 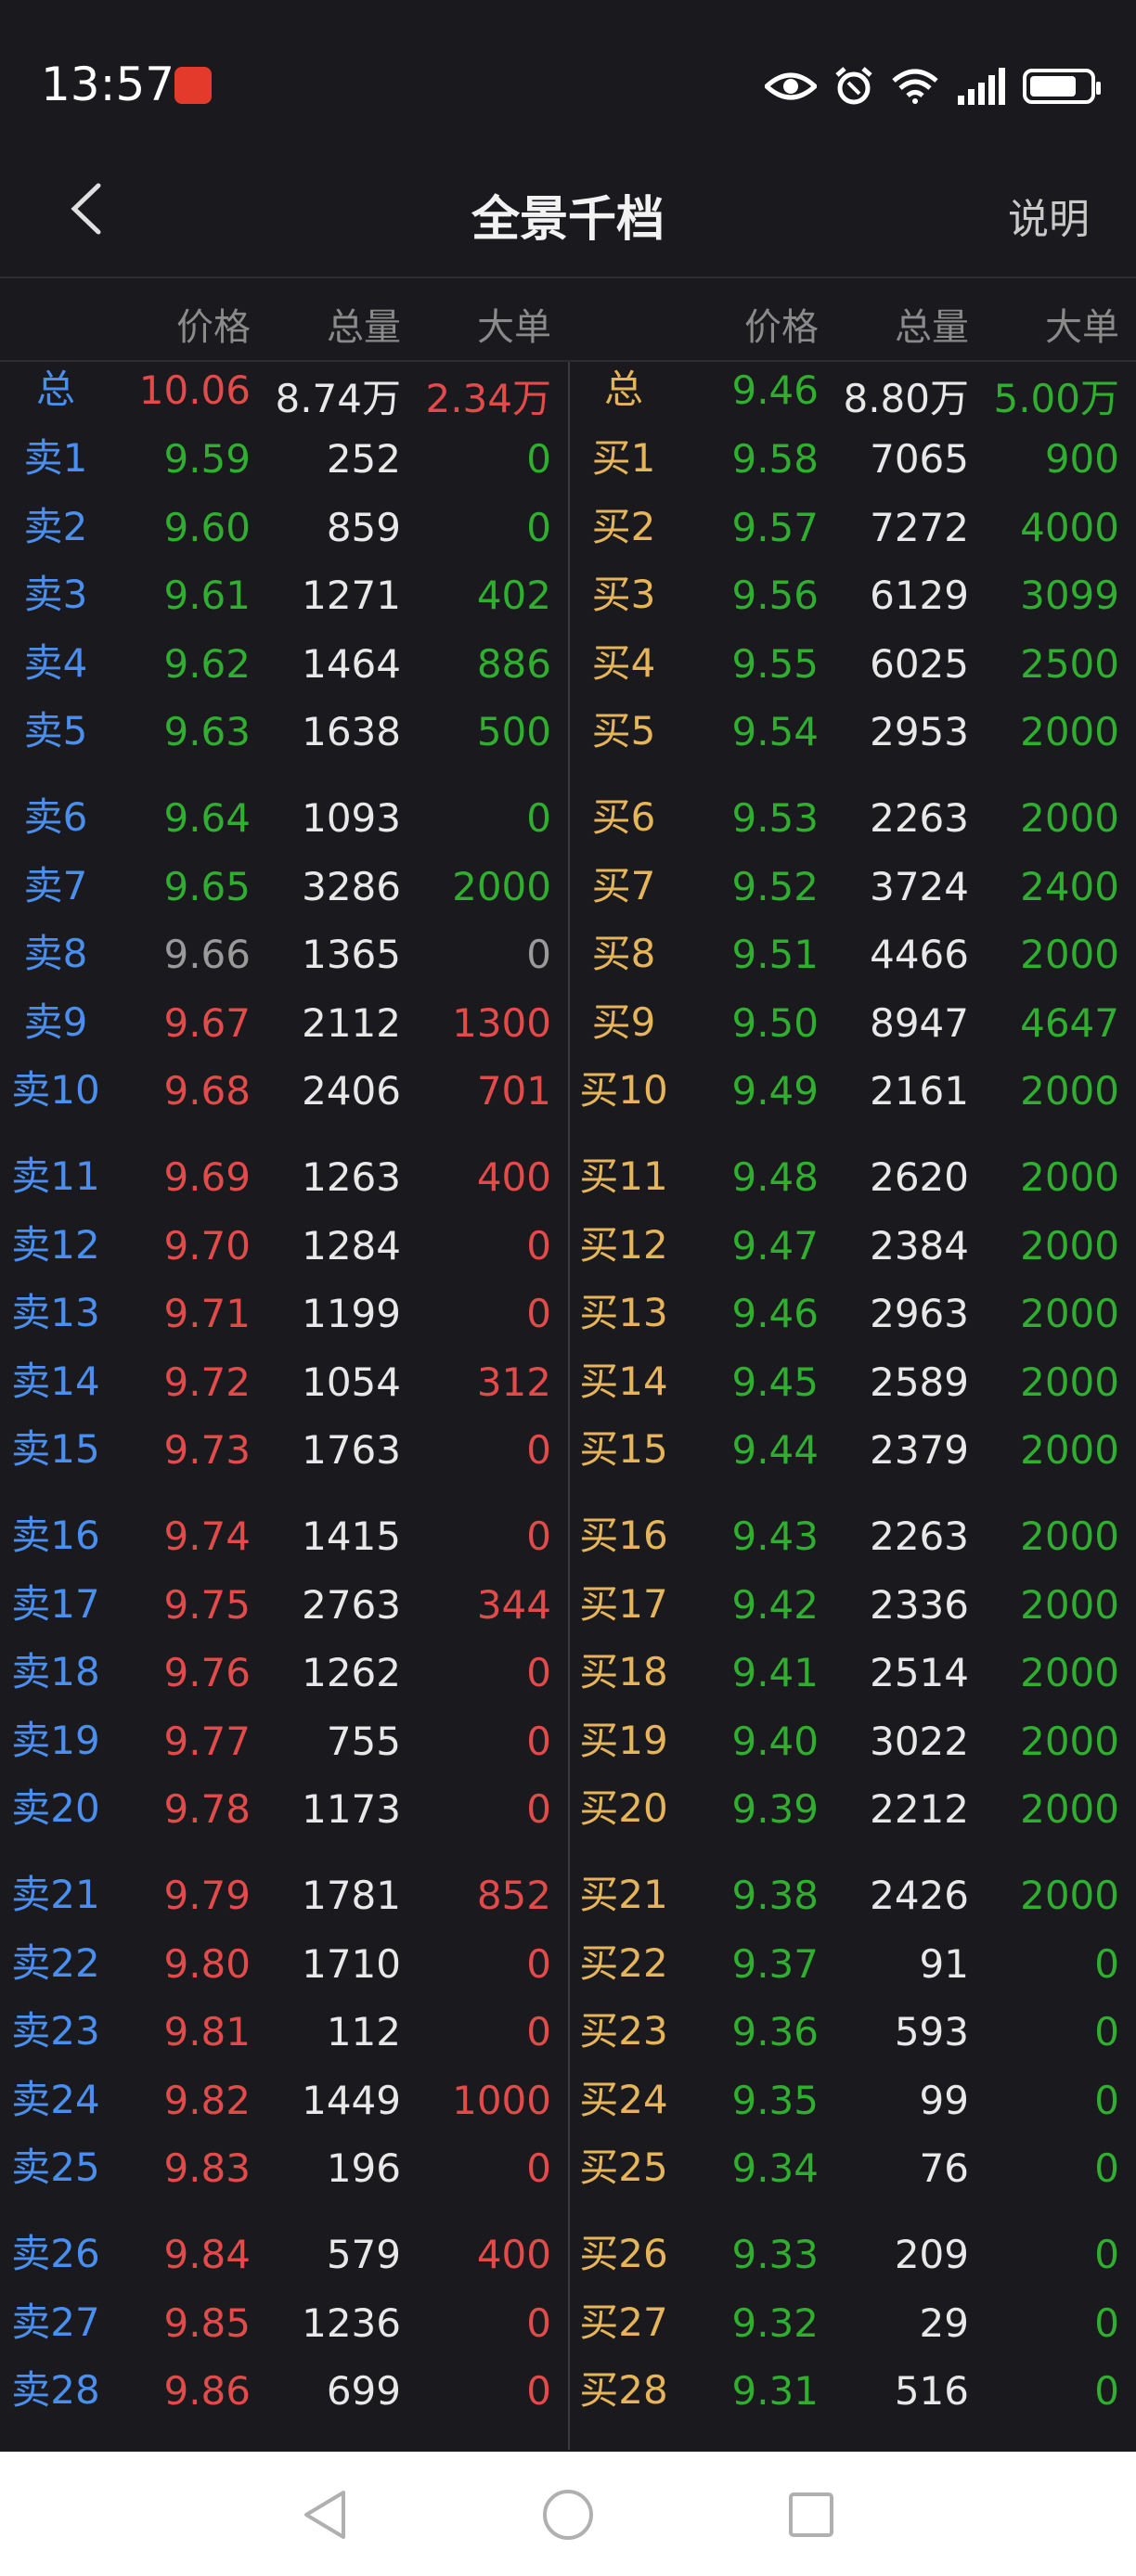 What do you see at coordinates (623, 885) in the screenshot?
I see `buy-label: 买7` at bounding box center [623, 885].